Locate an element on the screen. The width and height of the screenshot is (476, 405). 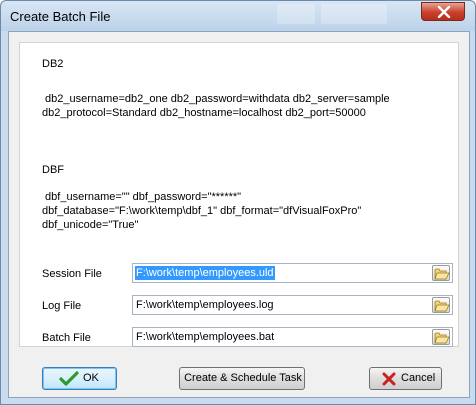
log-file-field: F:\work\temp\employees.log is located at coordinates (292, 305).